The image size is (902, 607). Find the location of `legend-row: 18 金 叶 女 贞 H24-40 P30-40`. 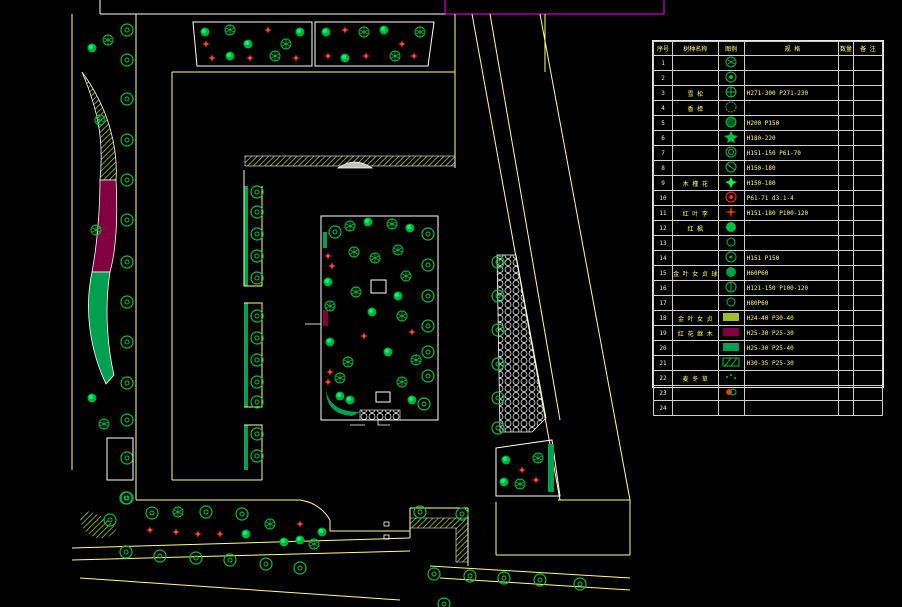

legend-row: 18 金 叶 女 贞 H24-40 P30-40 is located at coordinates (768, 318).